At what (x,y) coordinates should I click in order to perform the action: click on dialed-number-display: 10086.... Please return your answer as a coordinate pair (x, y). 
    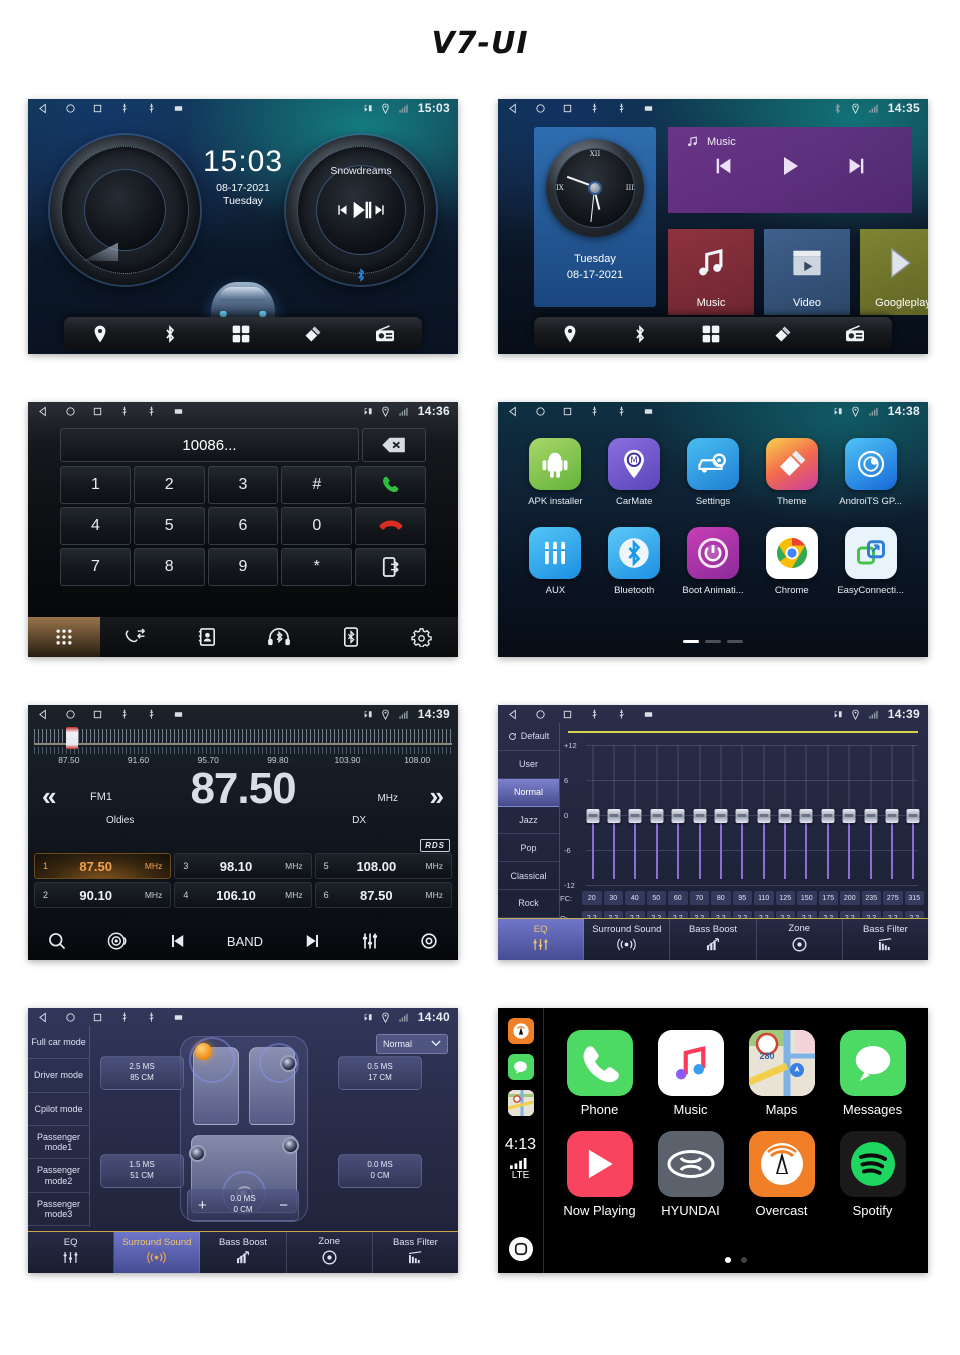
    Looking at the image, I should click on (209, 445).